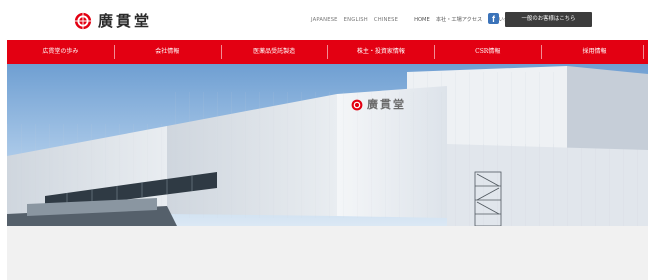 The width and height of the screenshot is (649, 280). Describe the element at coordinates (380, 52) in the screenshot. I see `nav-item-investors: 株主・投資家情報` at that location.